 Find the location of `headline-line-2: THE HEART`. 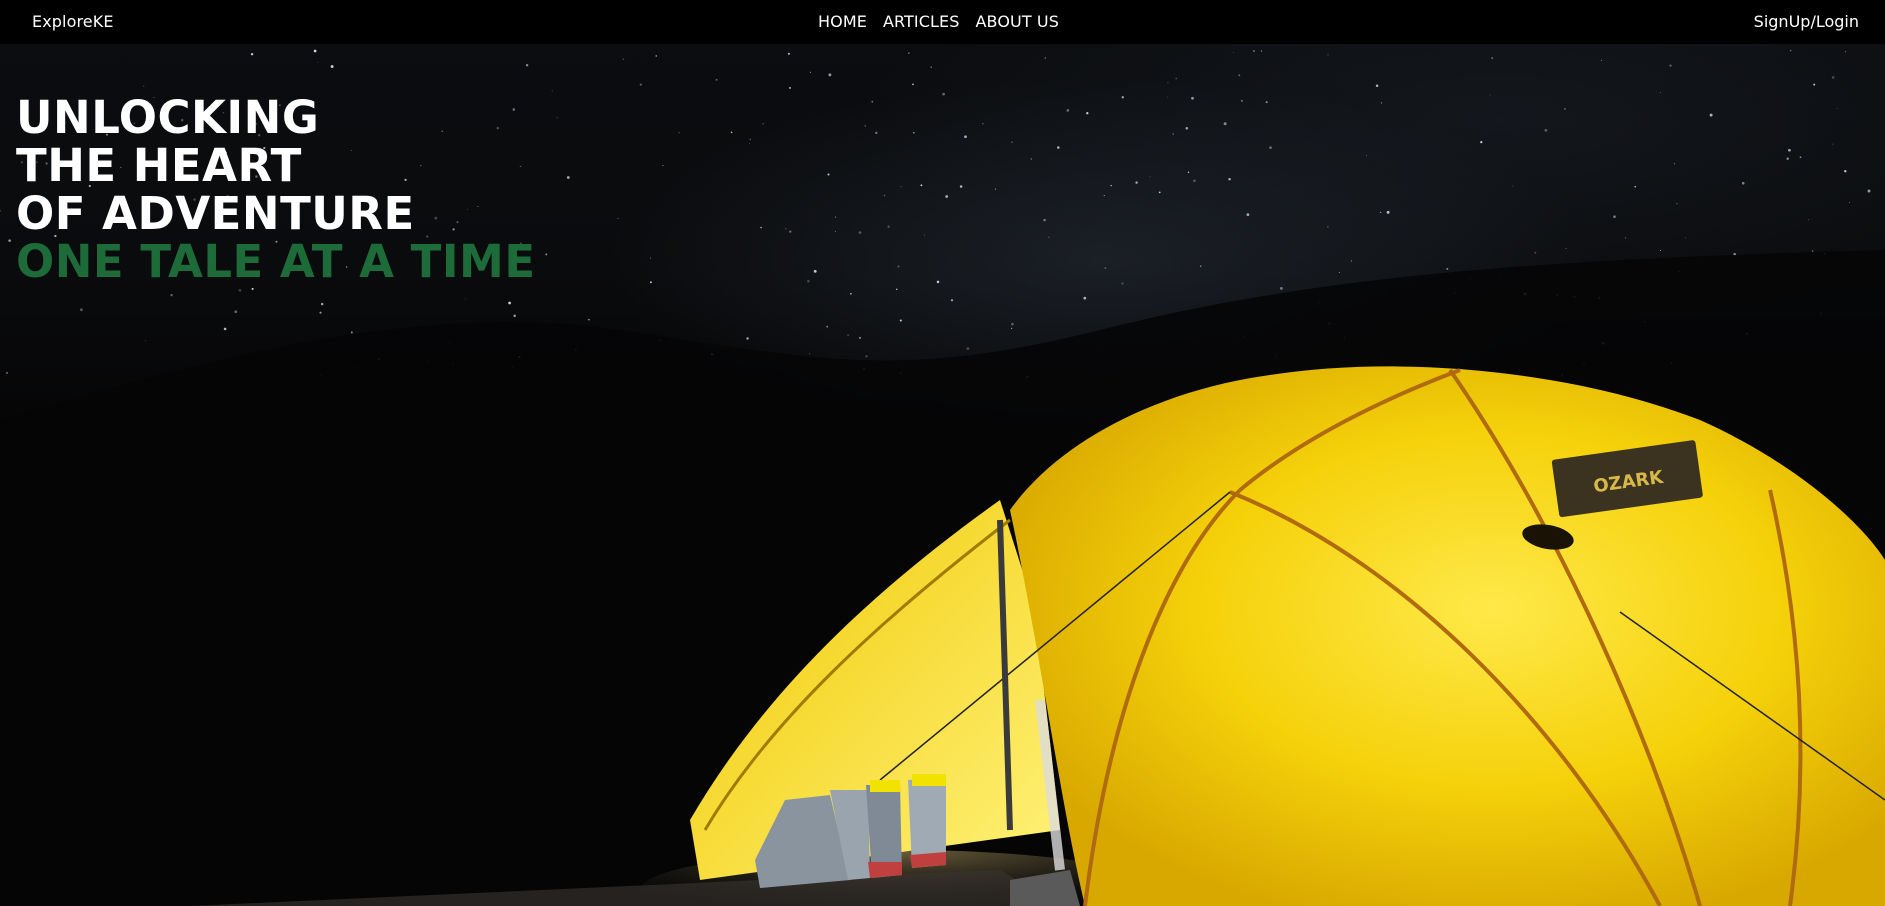

headline-line-2: THE HEART is located at coordinates (159, 165).